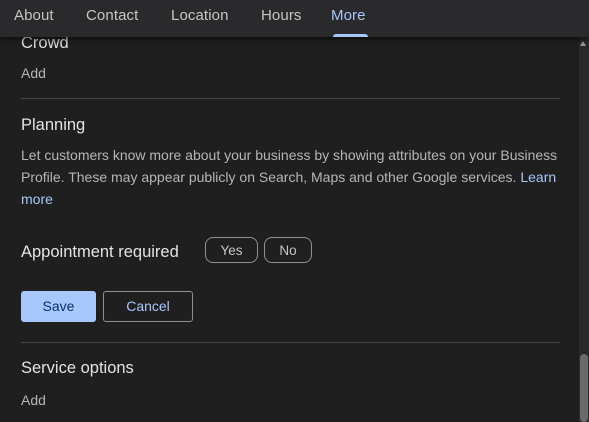 The height and width of the screenshot is (422, 589). I want to click on service-options-title: Service options, so click(77, 368).